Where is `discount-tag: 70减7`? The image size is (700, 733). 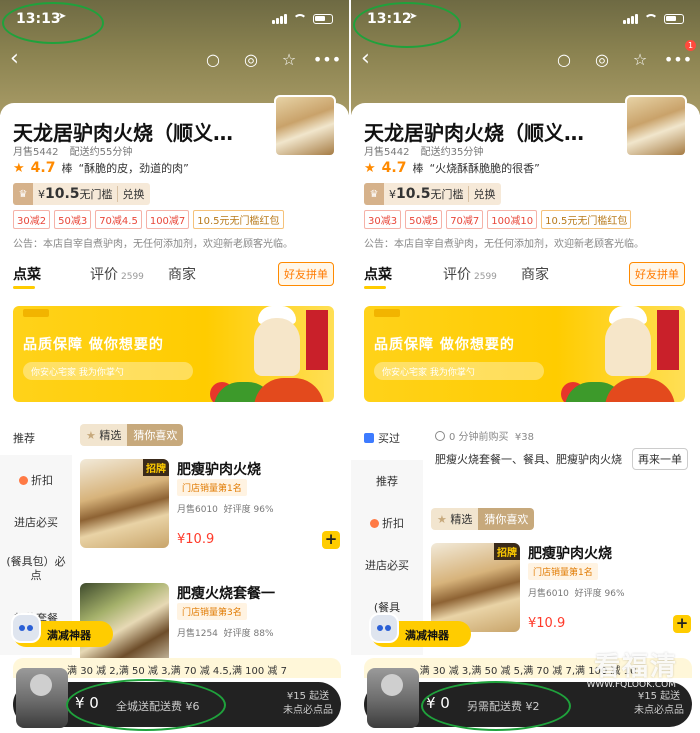
discount-tag: 70减7 is located at coordinates (465, 219).